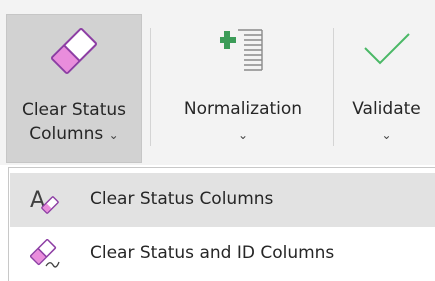 Image resolution: width=435 pixels, height=281 pixels. Describe the element at coordinates (386, 88) in the screenshot. I see `validate-button: Validate ⌄` at that location.